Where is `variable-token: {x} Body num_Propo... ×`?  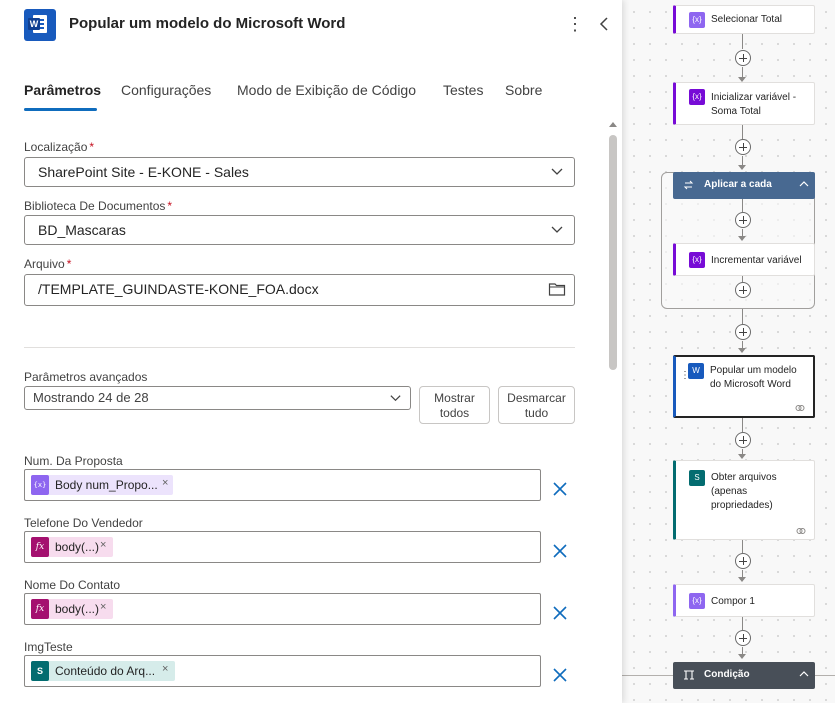 variable-token: {x} Body num_Propo... × is located at coordinates (102, 485).